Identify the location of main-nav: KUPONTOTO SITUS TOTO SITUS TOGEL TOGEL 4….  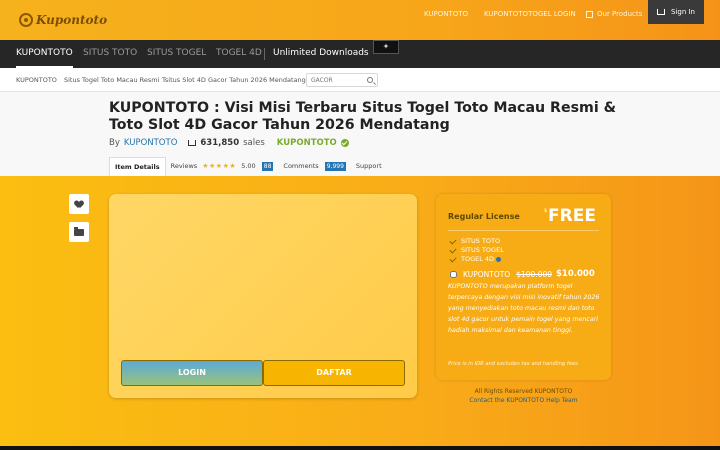
(360, 54).